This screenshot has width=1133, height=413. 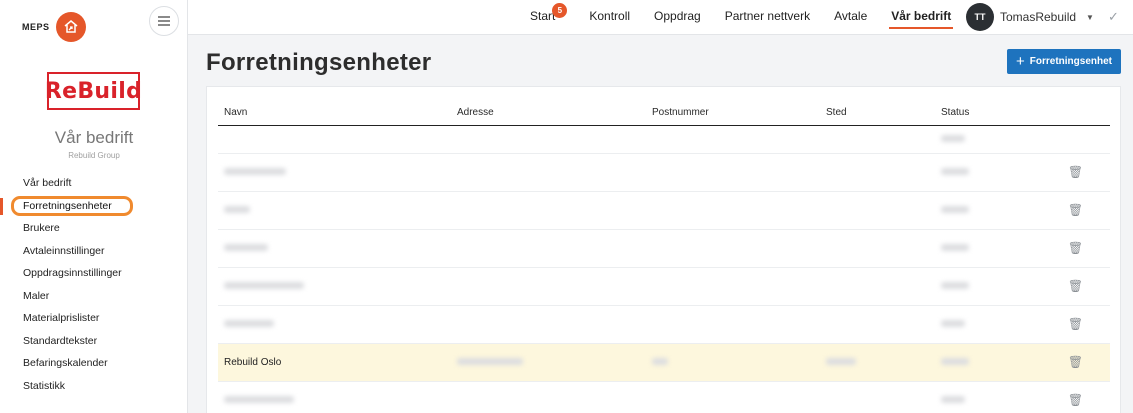 What do you see at coordinates (164, 21) in the screenshot?
I see `hamburger-menu-button` at bounding box center [164, 21].